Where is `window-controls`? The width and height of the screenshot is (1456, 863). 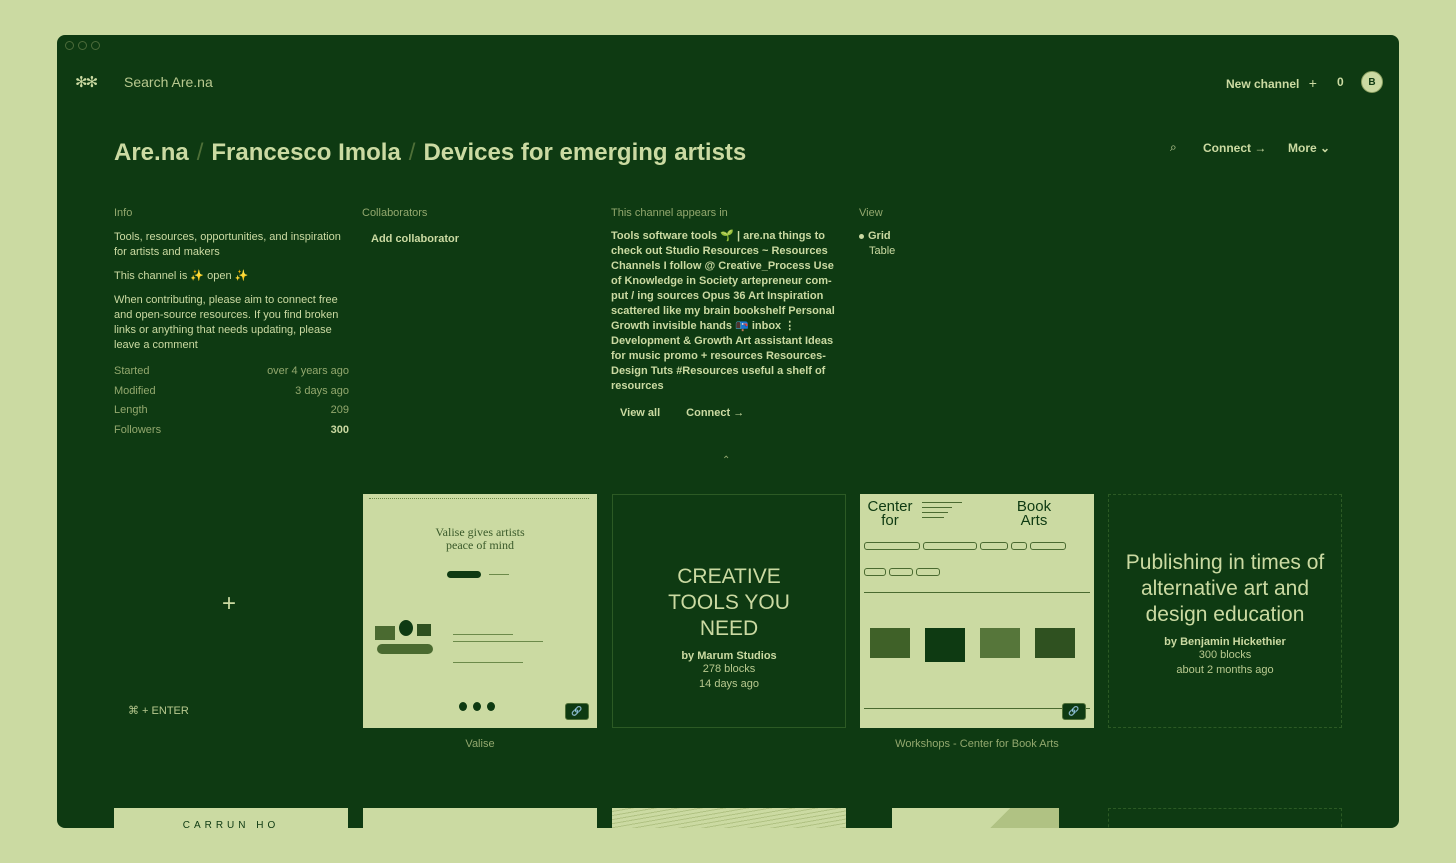 window-controls is located at coordinates (82, 45).